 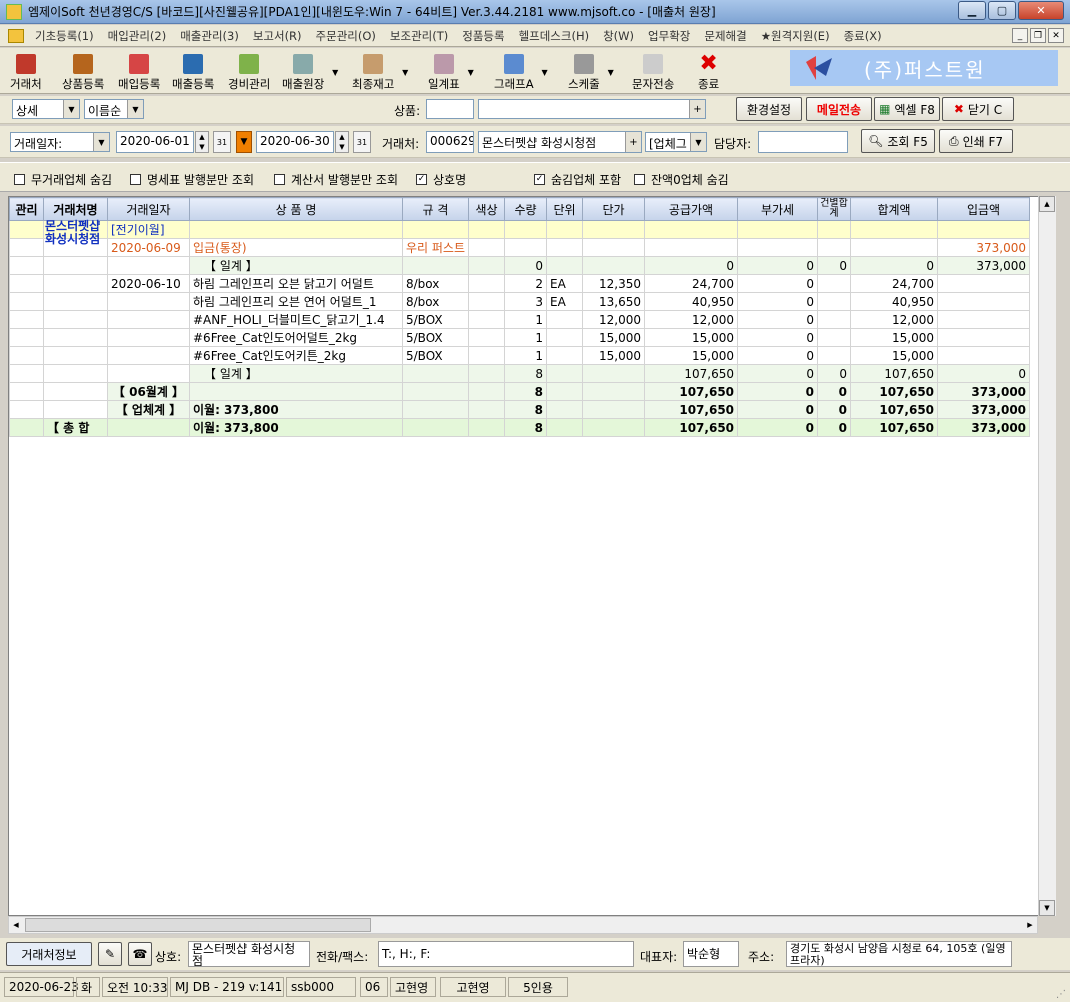 What do you see at coordinates (976, 141) in the screenshot?
I see `print-button: ⎙ 인쇄 F7` at bounding box center [976, 141].